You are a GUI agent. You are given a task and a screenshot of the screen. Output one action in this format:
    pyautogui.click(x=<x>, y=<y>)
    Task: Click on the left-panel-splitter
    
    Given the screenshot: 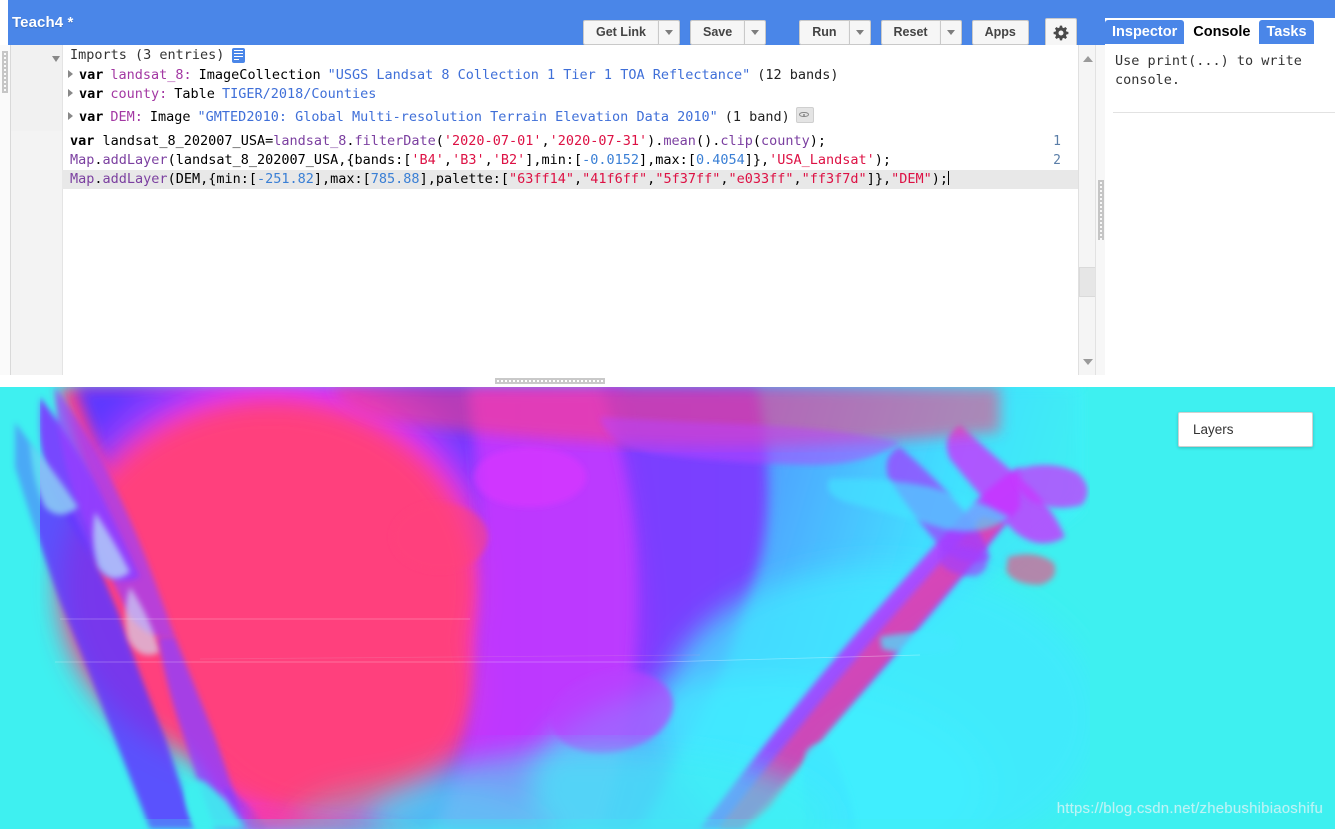 What is the action you would take?
    pyautogui.click(x=5, y=210)
    